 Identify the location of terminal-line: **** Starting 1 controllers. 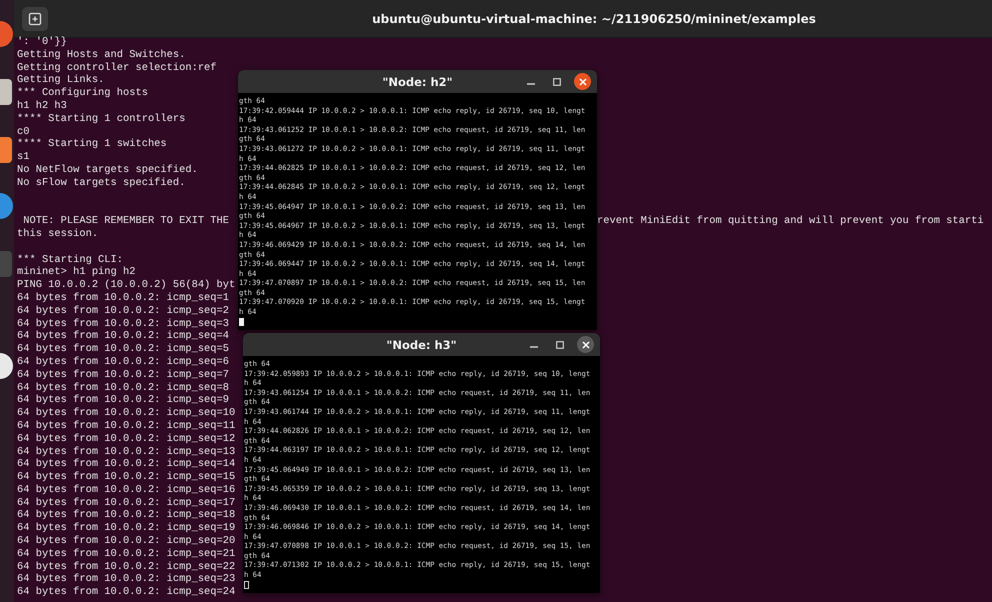
(101, 118).